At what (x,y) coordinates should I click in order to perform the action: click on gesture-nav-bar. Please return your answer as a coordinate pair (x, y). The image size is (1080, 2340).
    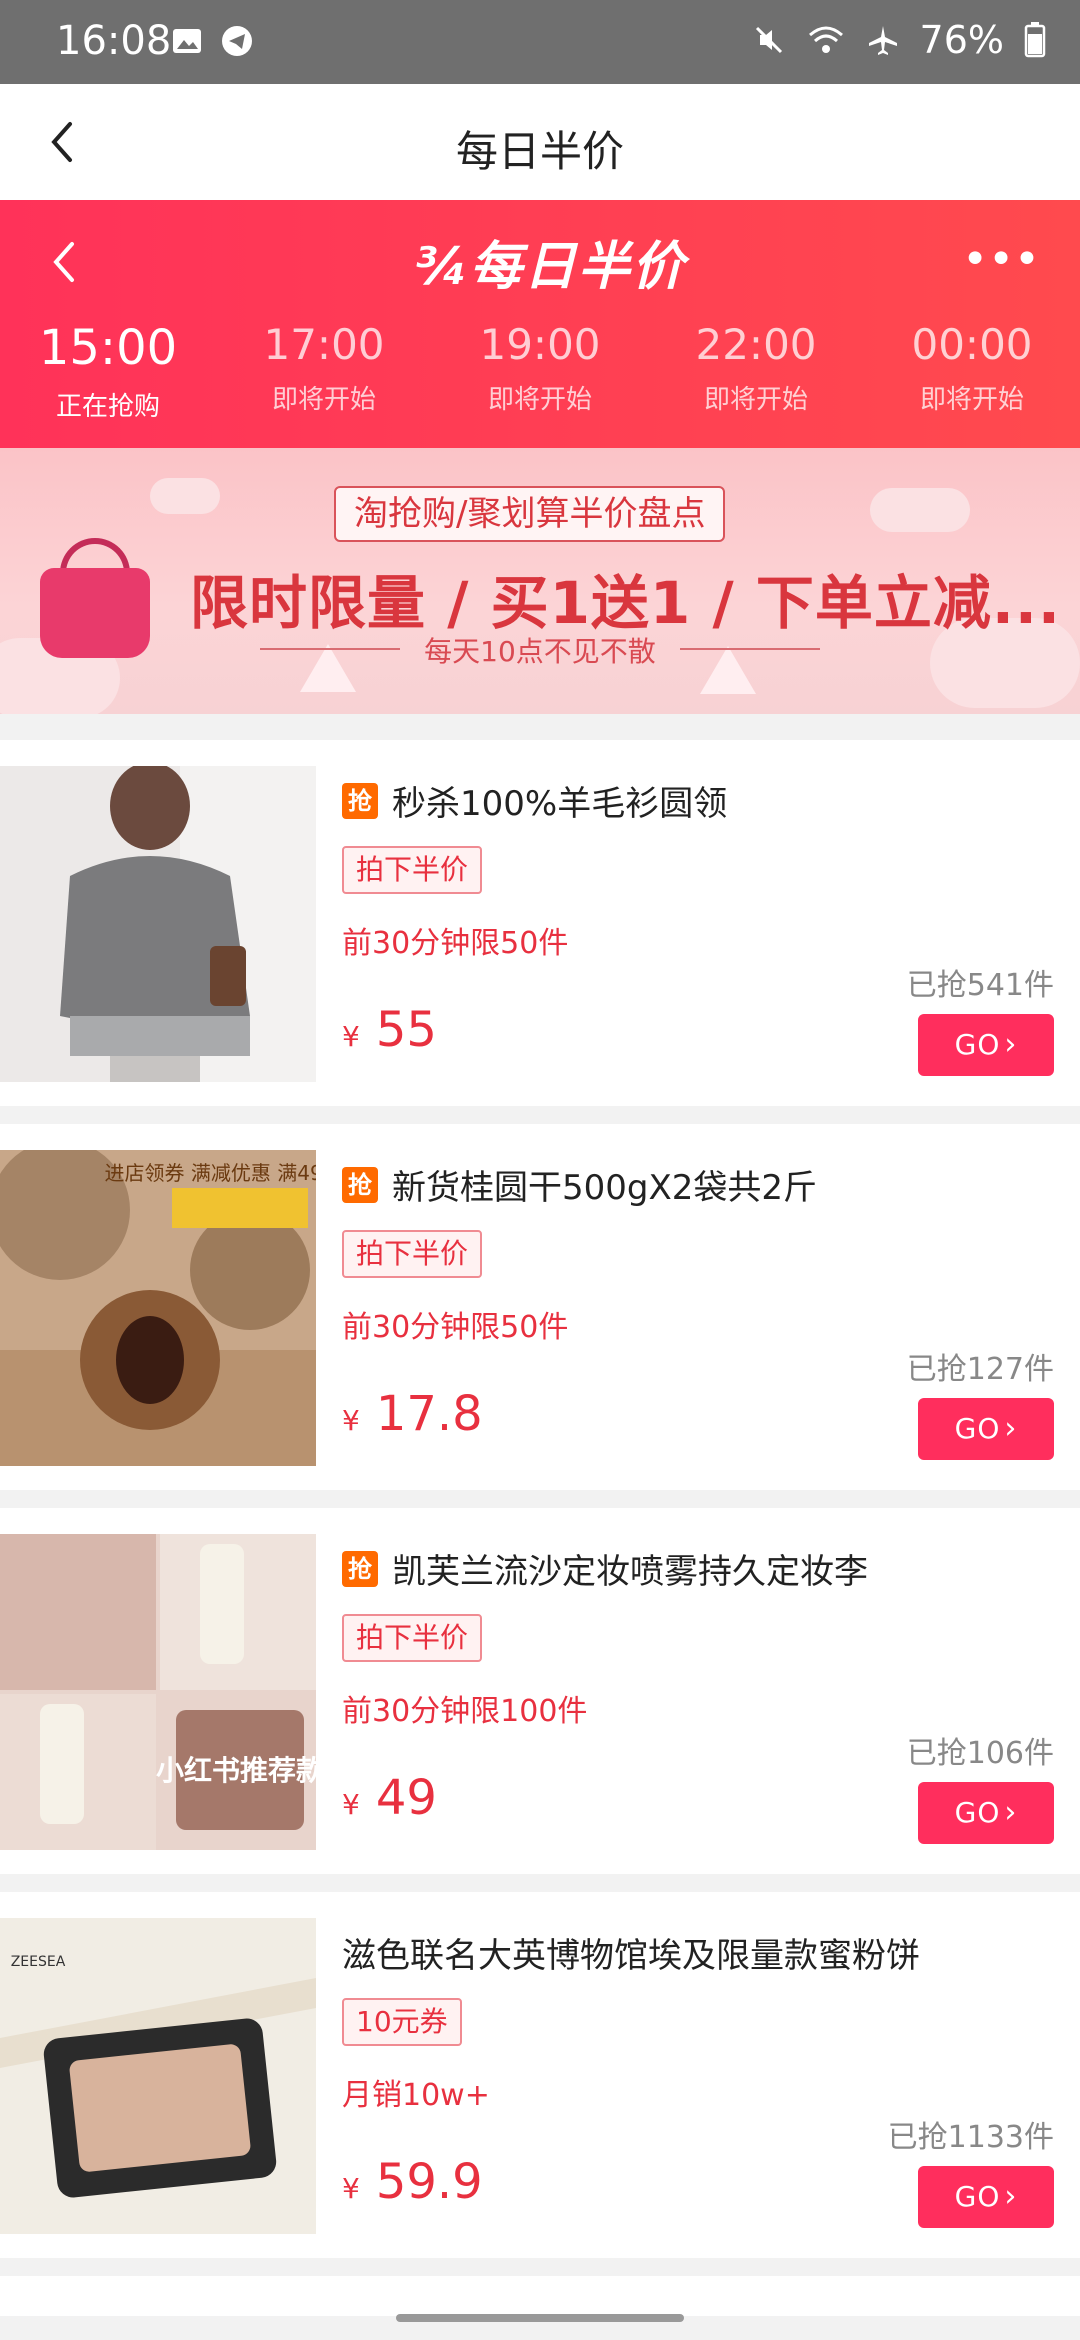
    Looking at the image, I should click on (540, 2318).